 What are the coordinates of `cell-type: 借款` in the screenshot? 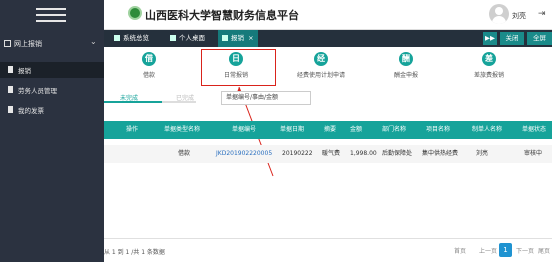 It's located at (184, 153).